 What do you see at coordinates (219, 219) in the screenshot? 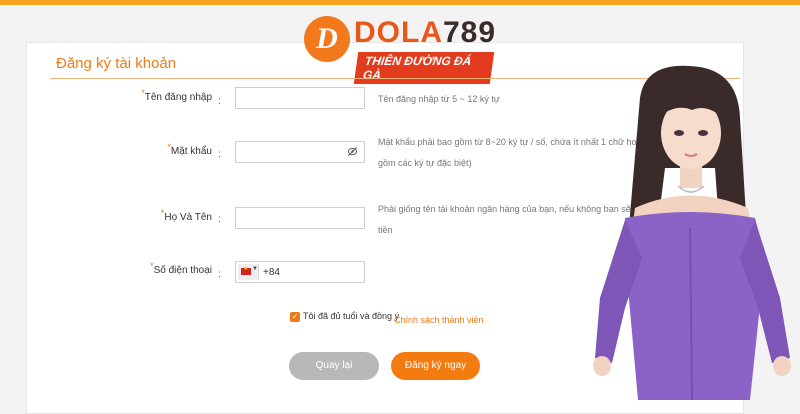
I see `fullname-colon: :` at bounding box center [219, 219].